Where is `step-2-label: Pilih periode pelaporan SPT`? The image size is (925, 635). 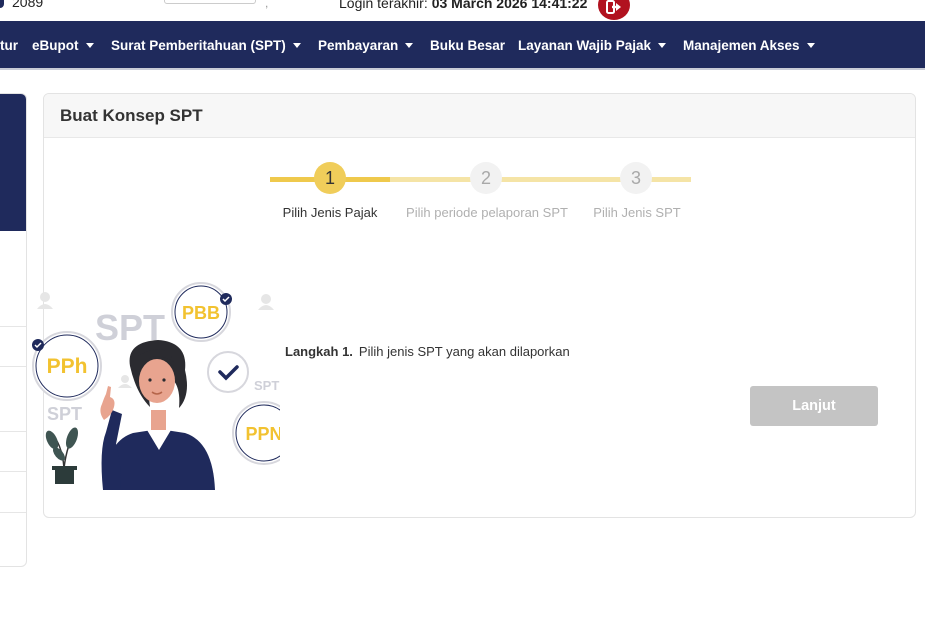
step-2-label: Pilih periode pelaporan SPT is located at coordinates (487, 212).